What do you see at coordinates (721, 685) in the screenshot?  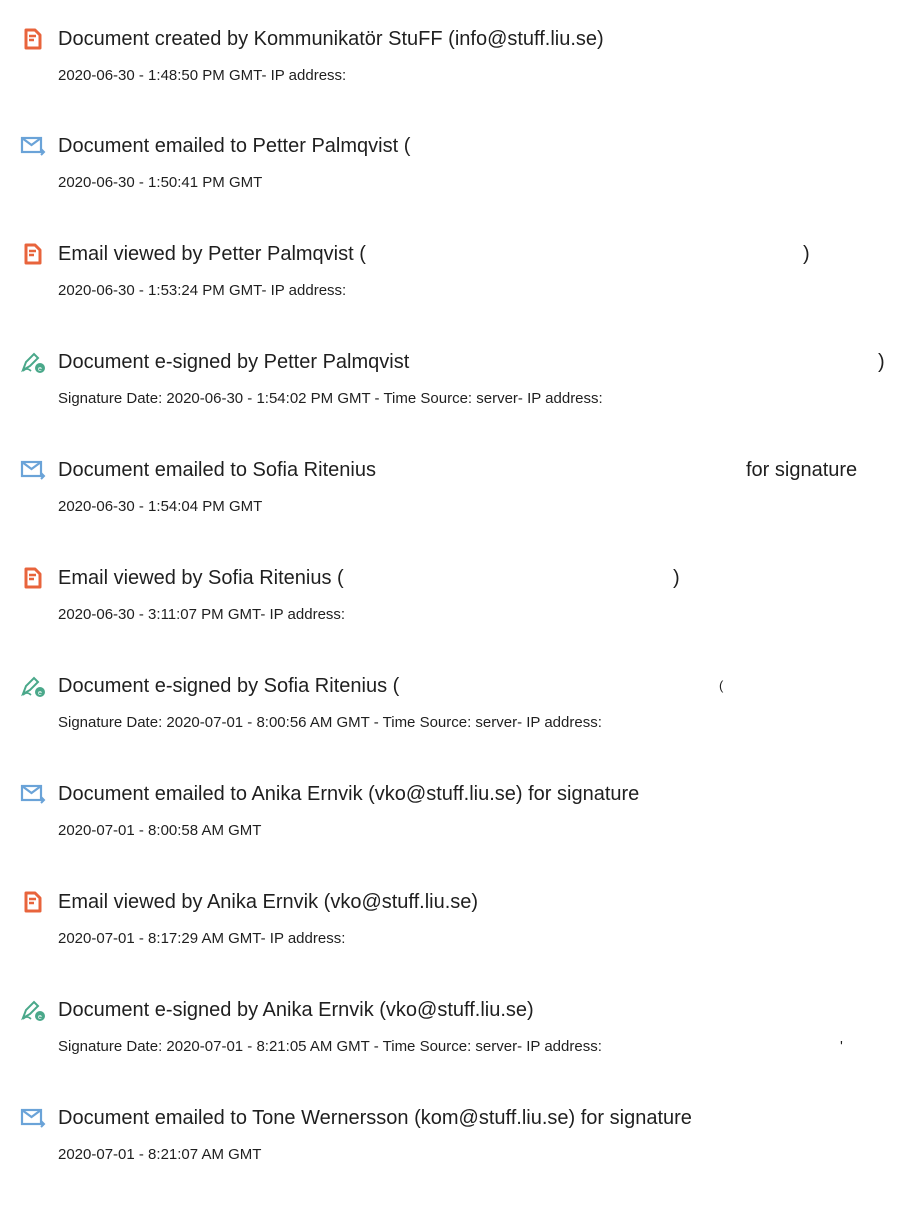 I see `entry-title-trail: (` at bounding box center [721, 685].